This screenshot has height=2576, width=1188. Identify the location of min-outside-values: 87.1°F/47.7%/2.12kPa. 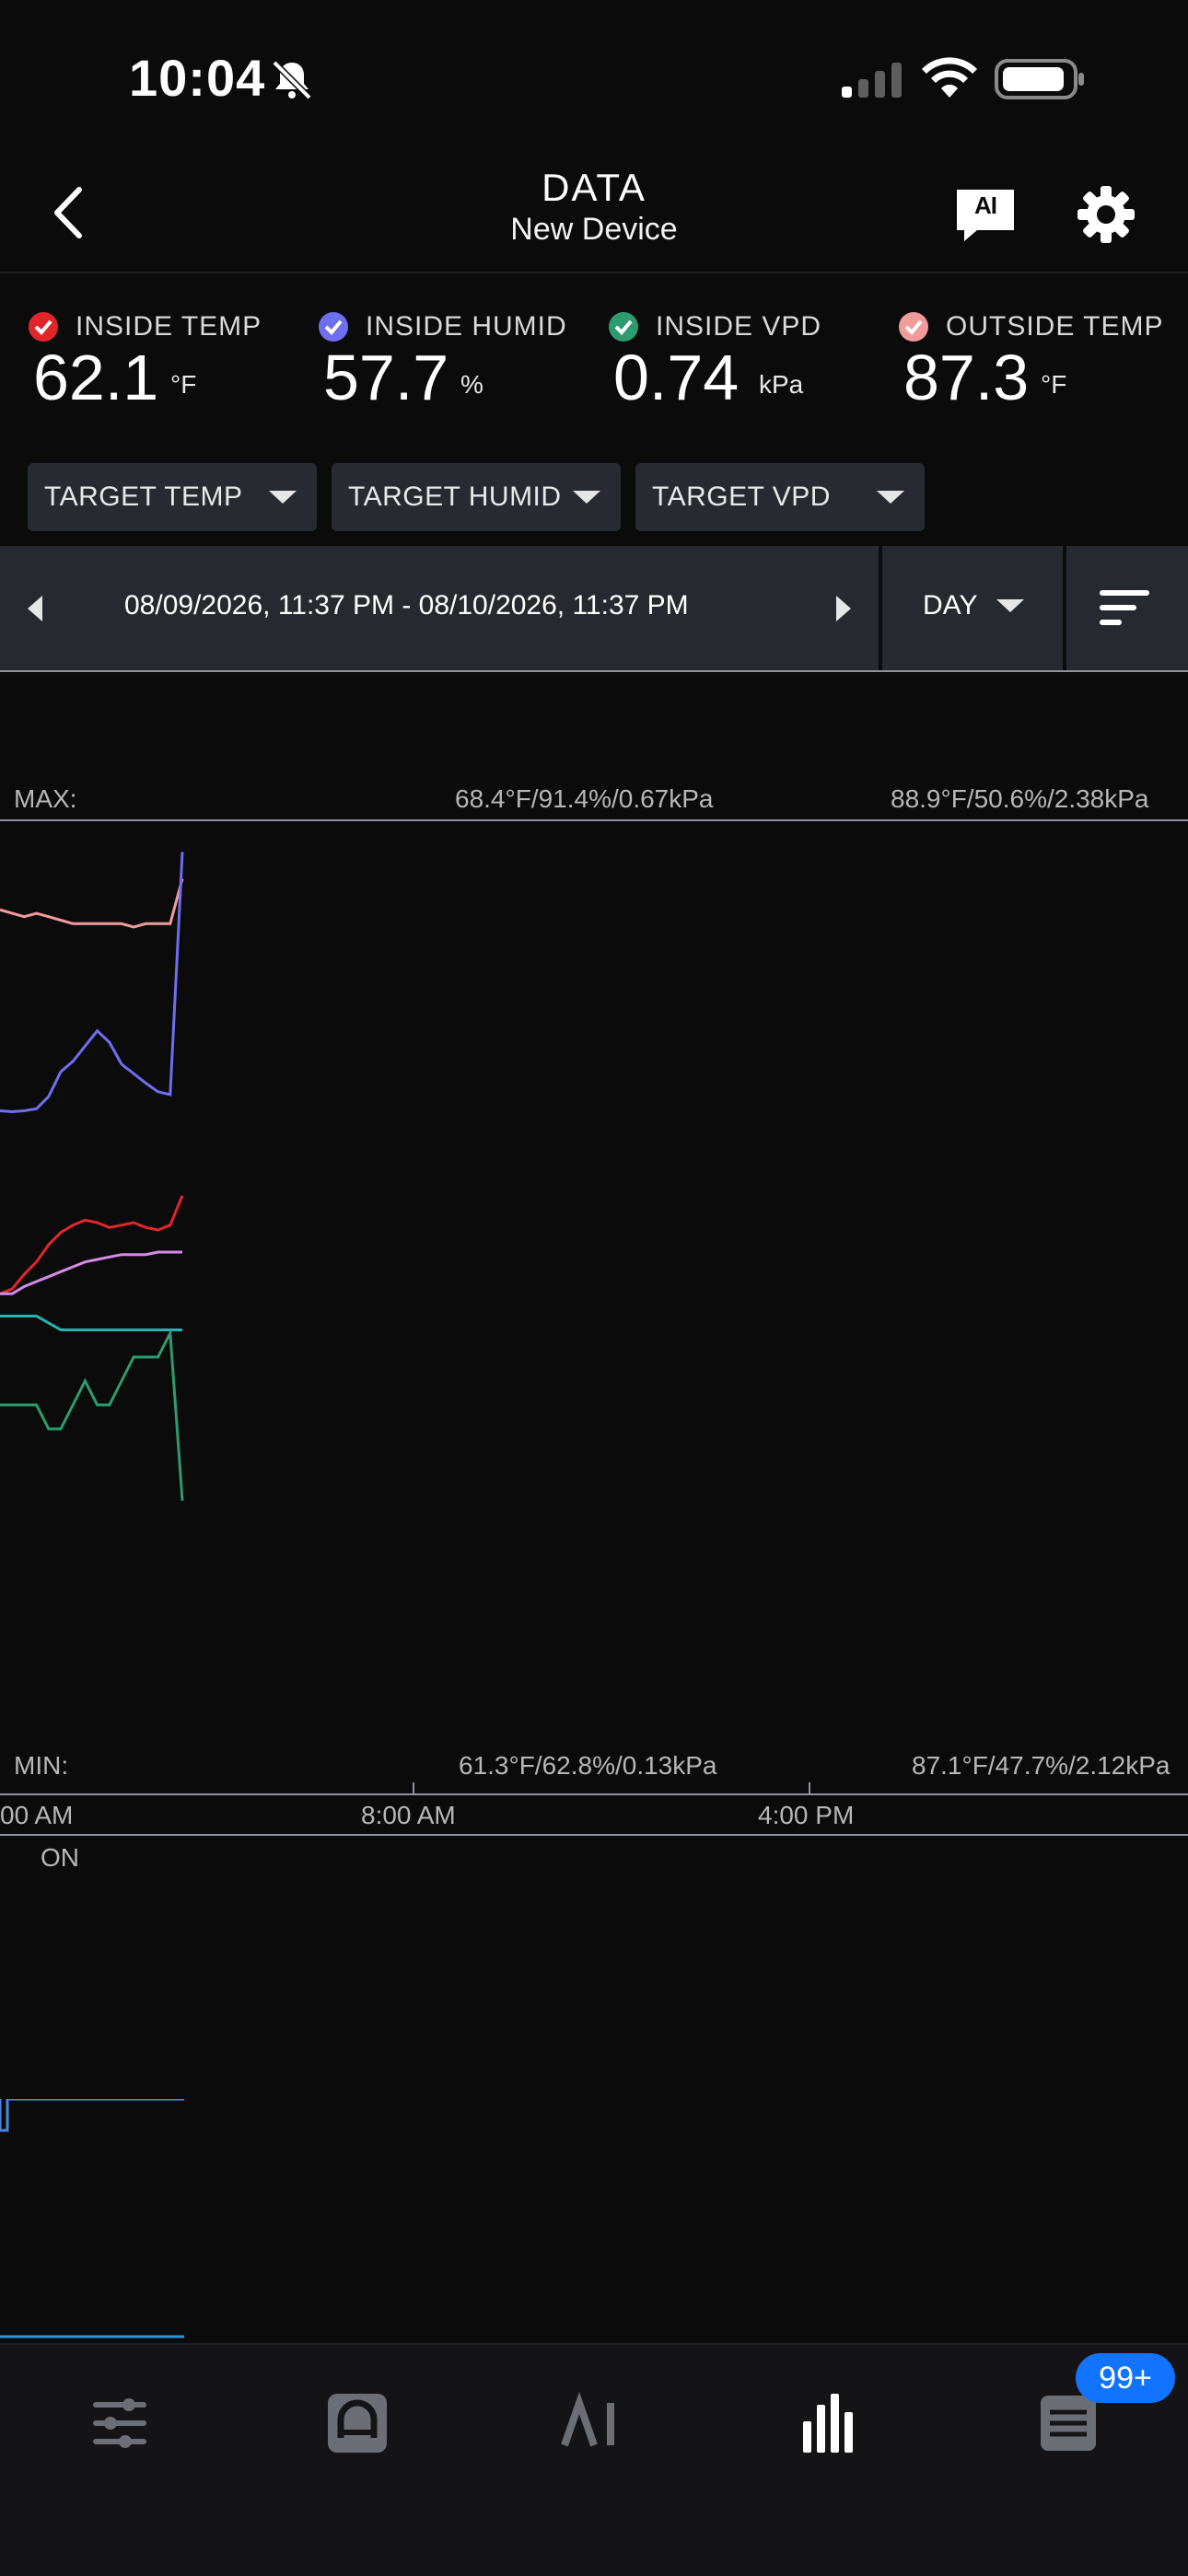
(1041, 1765).